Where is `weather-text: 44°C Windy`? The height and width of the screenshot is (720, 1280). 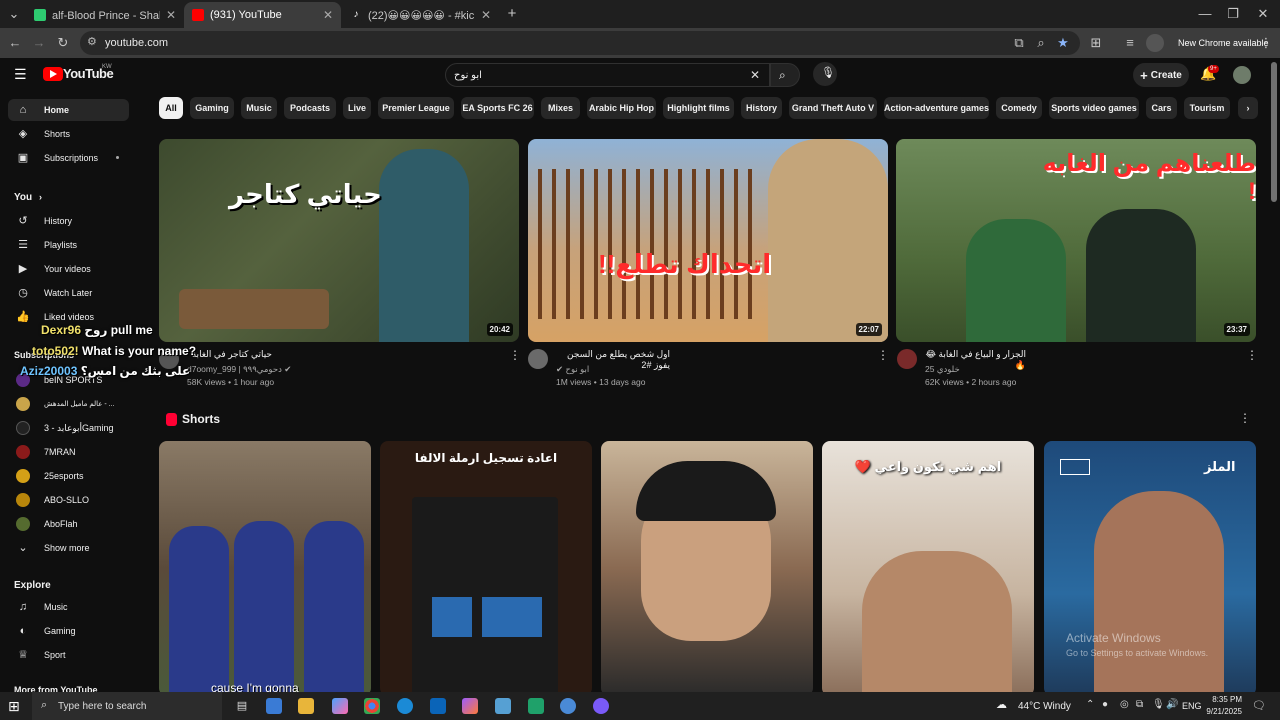
weather-text: 44°C Windy is located at coordinates (1044, 706).